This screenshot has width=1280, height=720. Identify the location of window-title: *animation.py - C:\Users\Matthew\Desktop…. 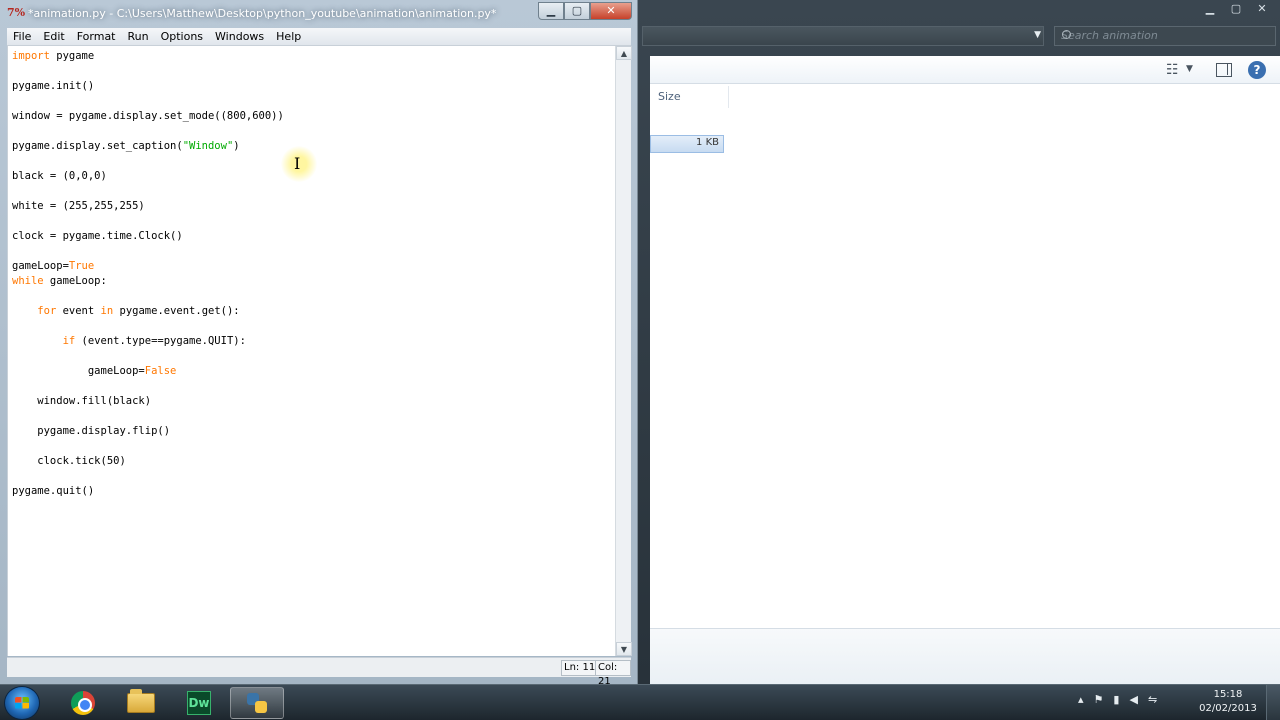
(262, 13).